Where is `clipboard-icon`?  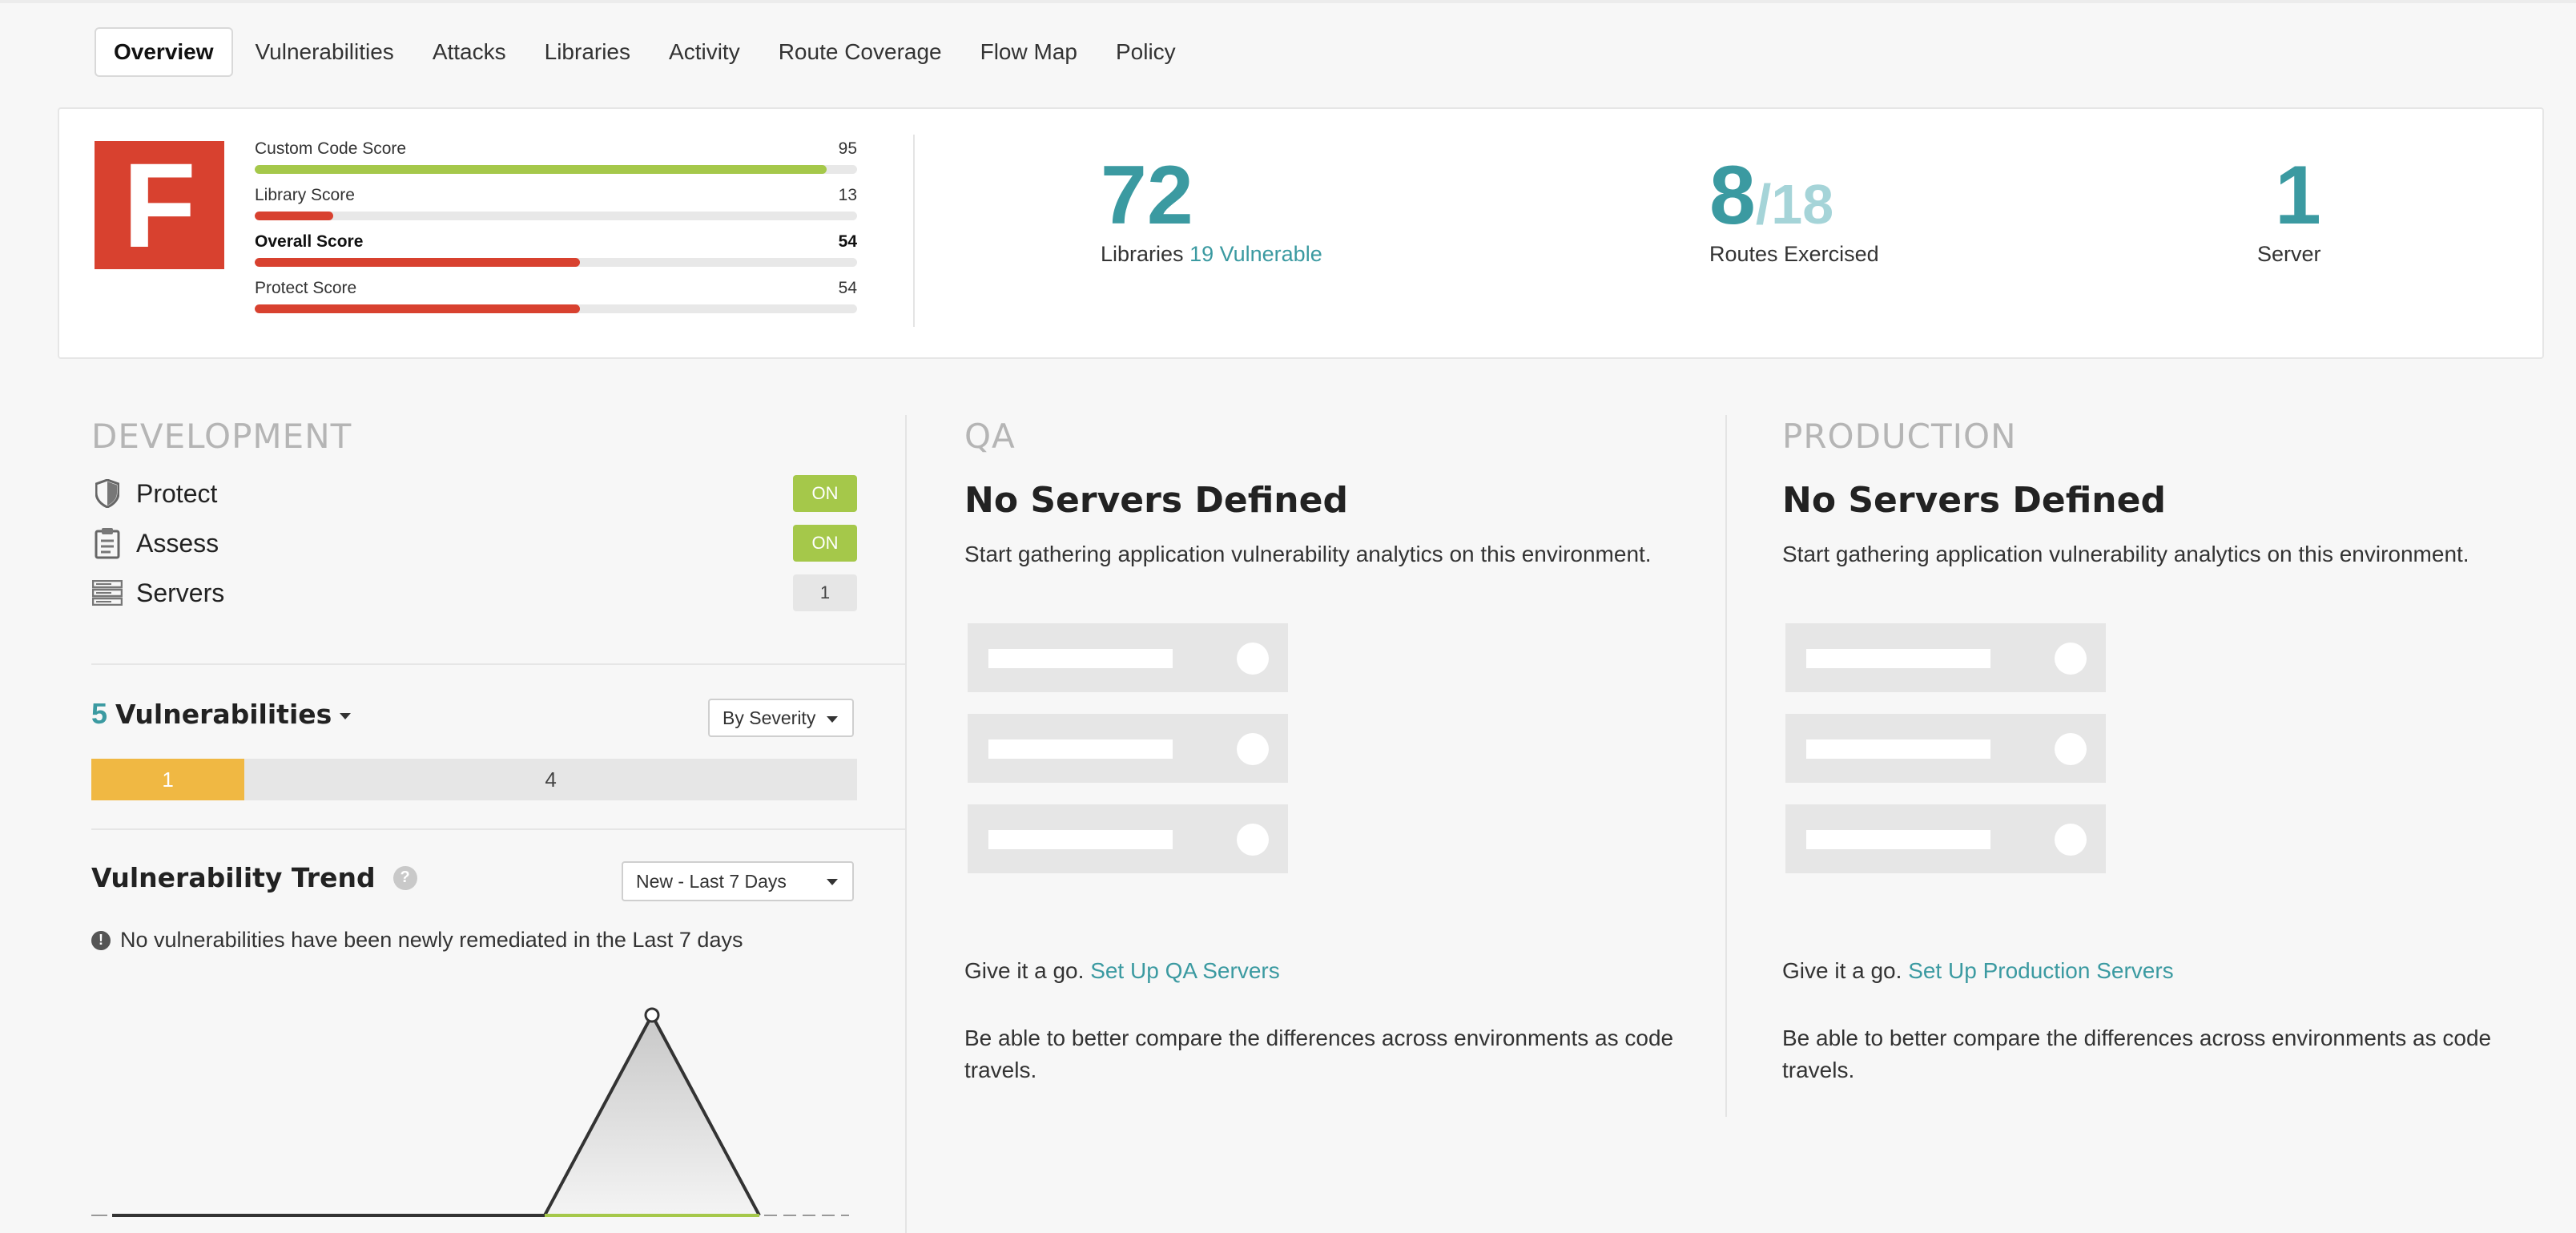
clipboard-icon is located at coordinates (107, 543).